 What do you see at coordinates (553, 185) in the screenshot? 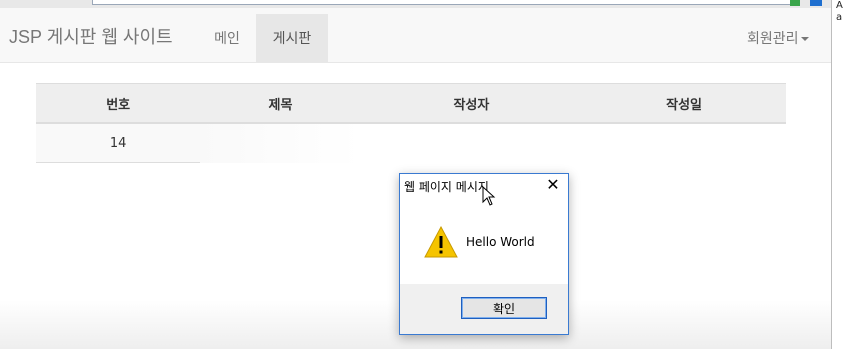
I see `close-icon: ✕` at bounding box center [553, 185].